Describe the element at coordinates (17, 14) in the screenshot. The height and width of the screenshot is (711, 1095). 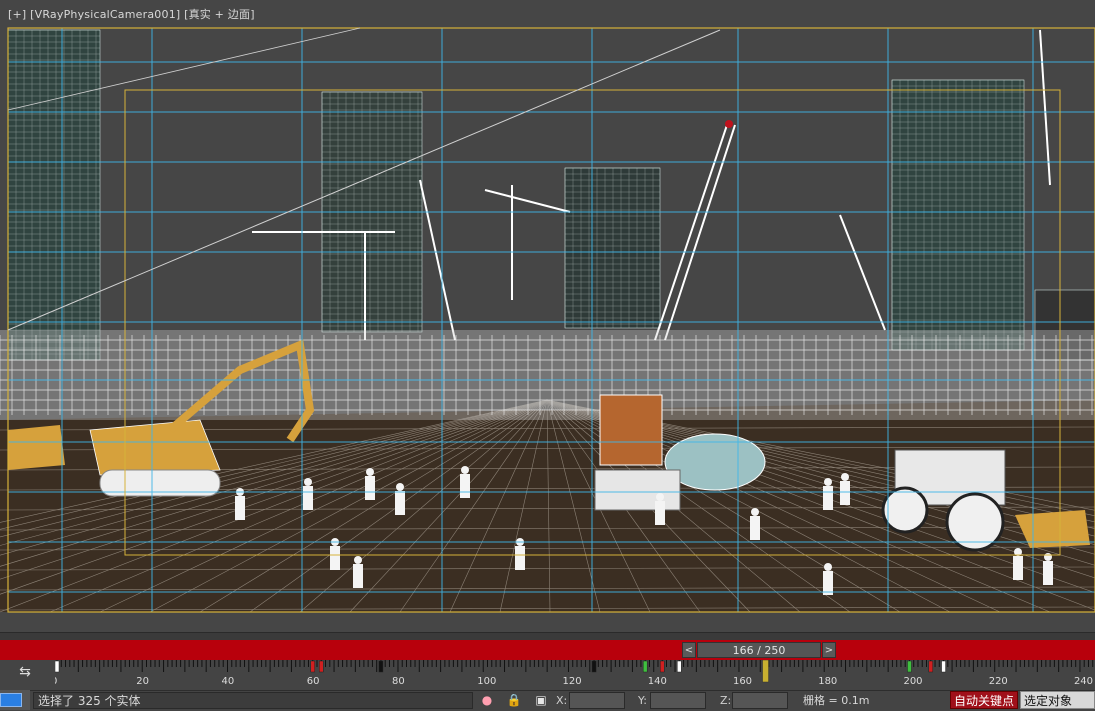
I see `viewport-plus-menu: [+]` at that location.